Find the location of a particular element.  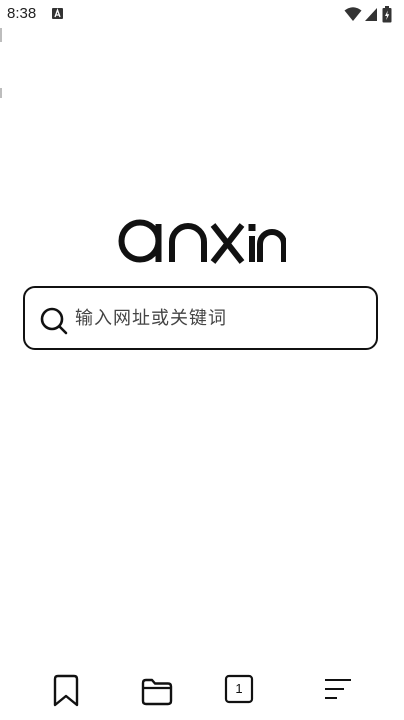

status-bar: 8:38 is located at coordinates (202, 14).